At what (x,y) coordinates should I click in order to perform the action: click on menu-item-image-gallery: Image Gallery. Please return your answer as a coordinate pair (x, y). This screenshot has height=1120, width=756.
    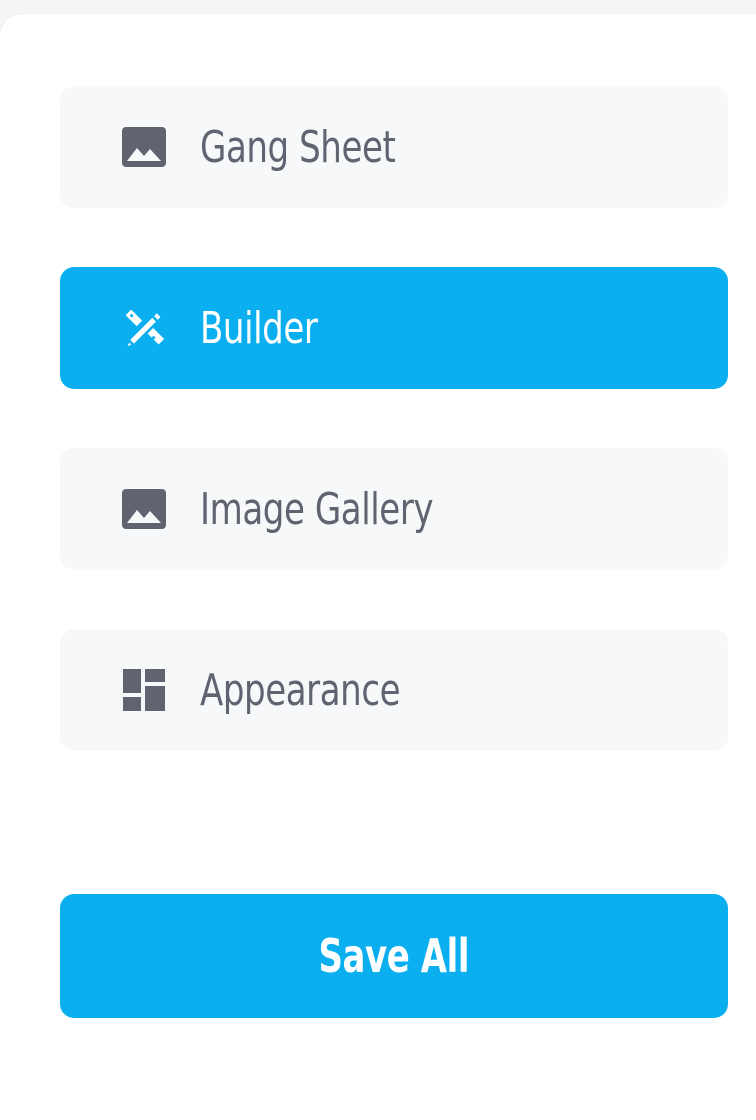
    Looking at the image, I should click on (394, 509).